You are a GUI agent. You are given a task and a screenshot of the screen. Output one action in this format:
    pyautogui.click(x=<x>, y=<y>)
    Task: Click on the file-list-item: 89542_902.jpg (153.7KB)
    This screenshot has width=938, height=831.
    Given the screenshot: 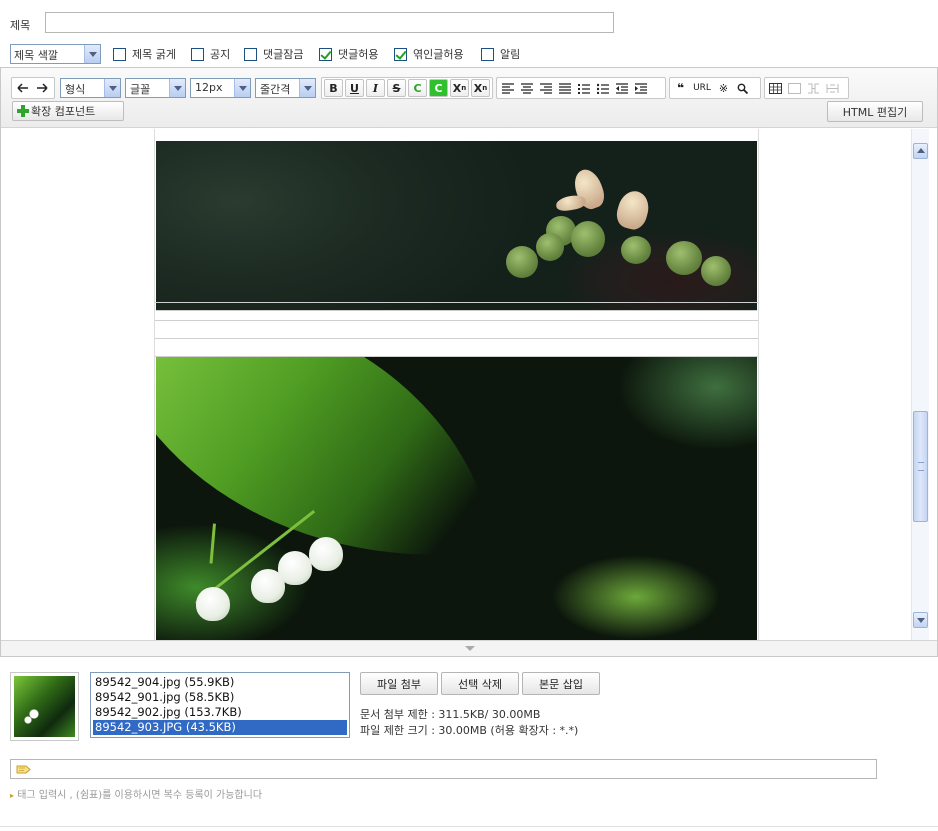 What is the action you would take?
    pyautogui.click(x=220, y=712)
    